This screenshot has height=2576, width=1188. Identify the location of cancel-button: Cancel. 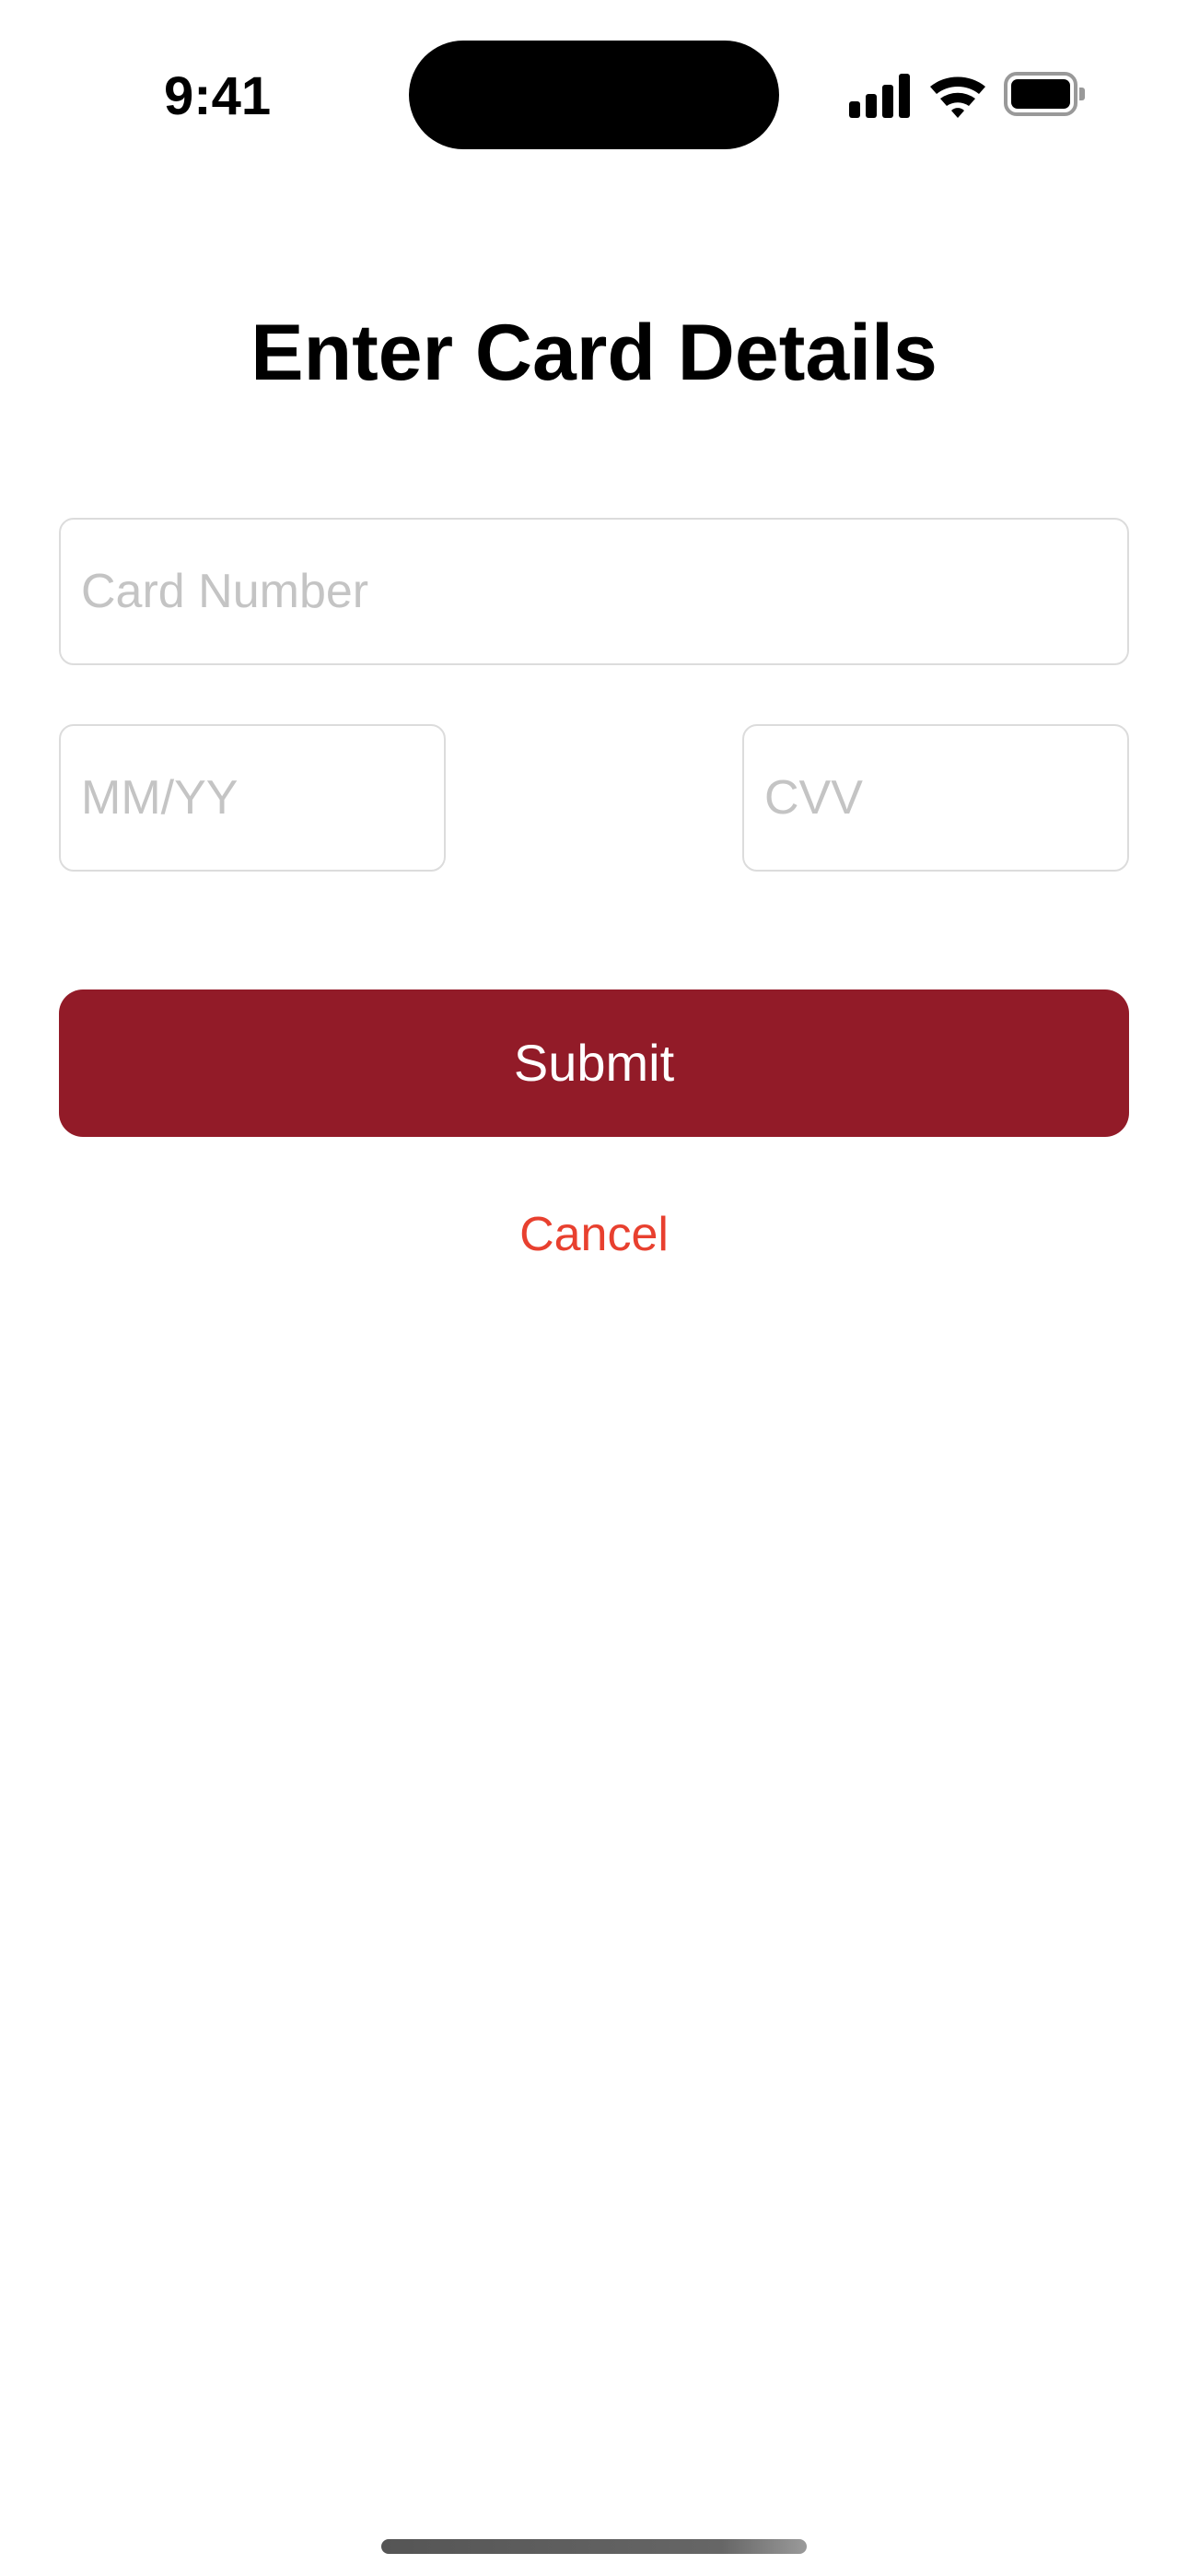
(594, 1234).